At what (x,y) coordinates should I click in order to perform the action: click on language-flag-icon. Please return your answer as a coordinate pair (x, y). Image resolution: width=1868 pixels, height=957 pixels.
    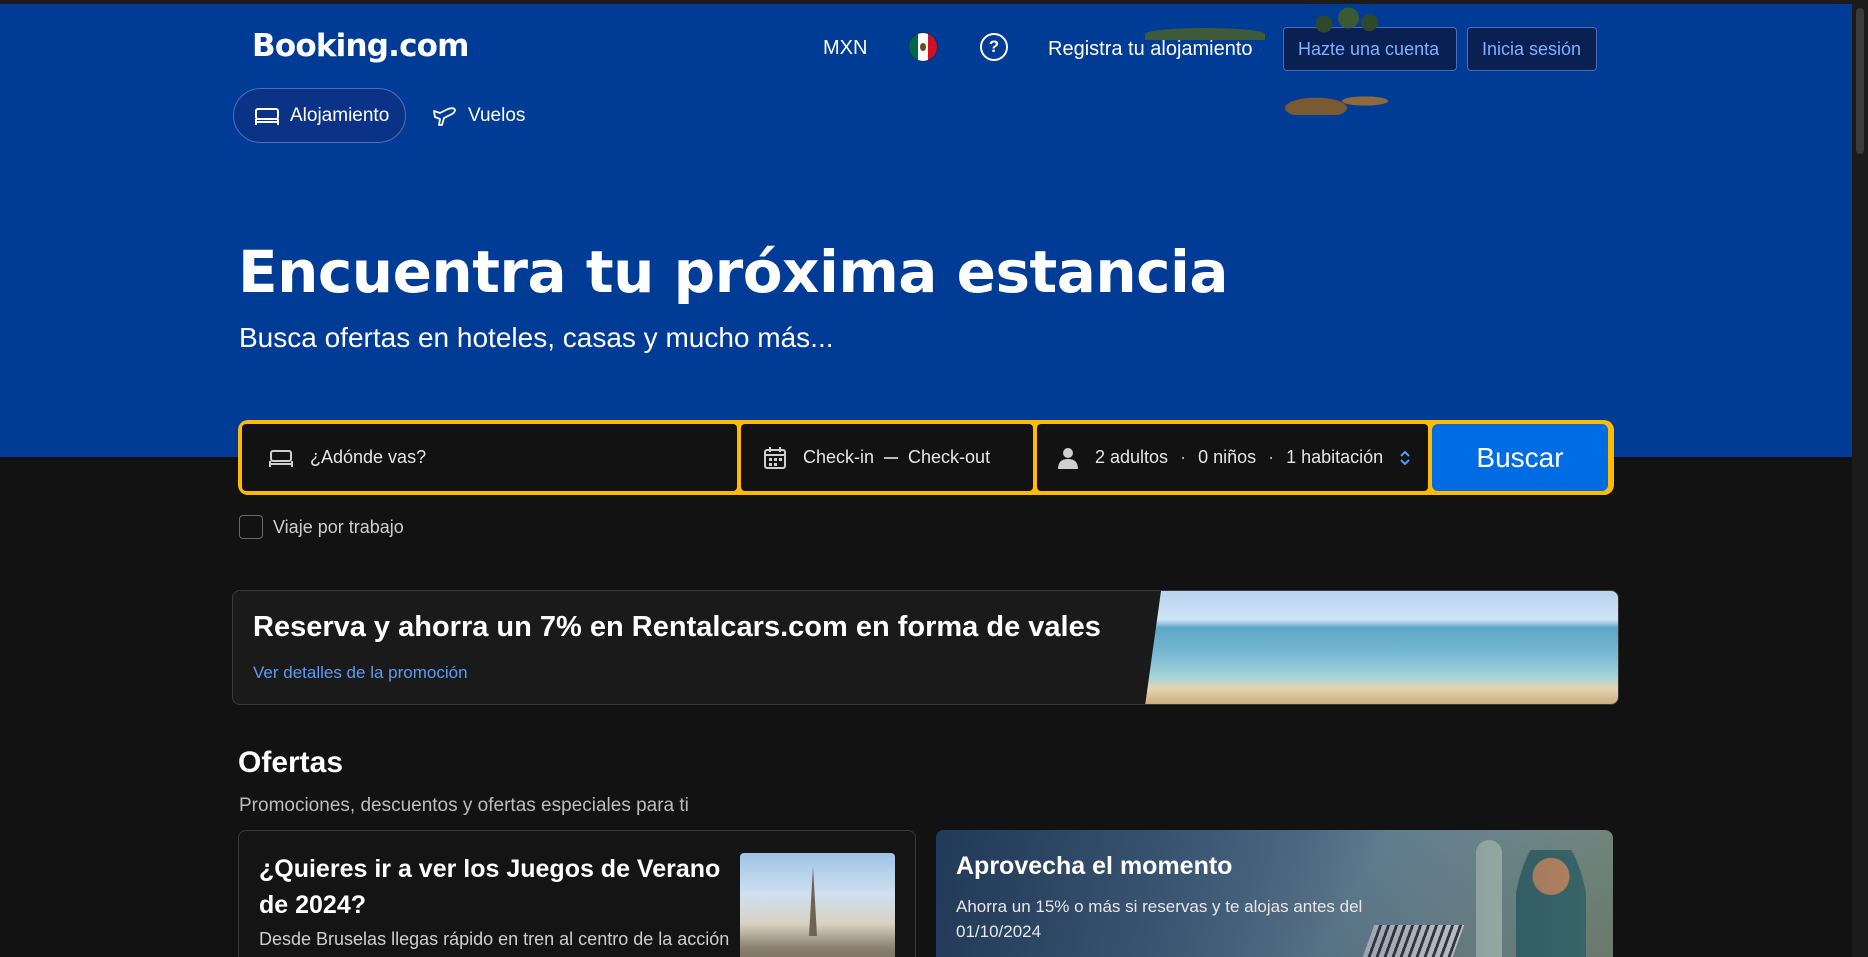
    Looking at the image, I should click on (923, 47).